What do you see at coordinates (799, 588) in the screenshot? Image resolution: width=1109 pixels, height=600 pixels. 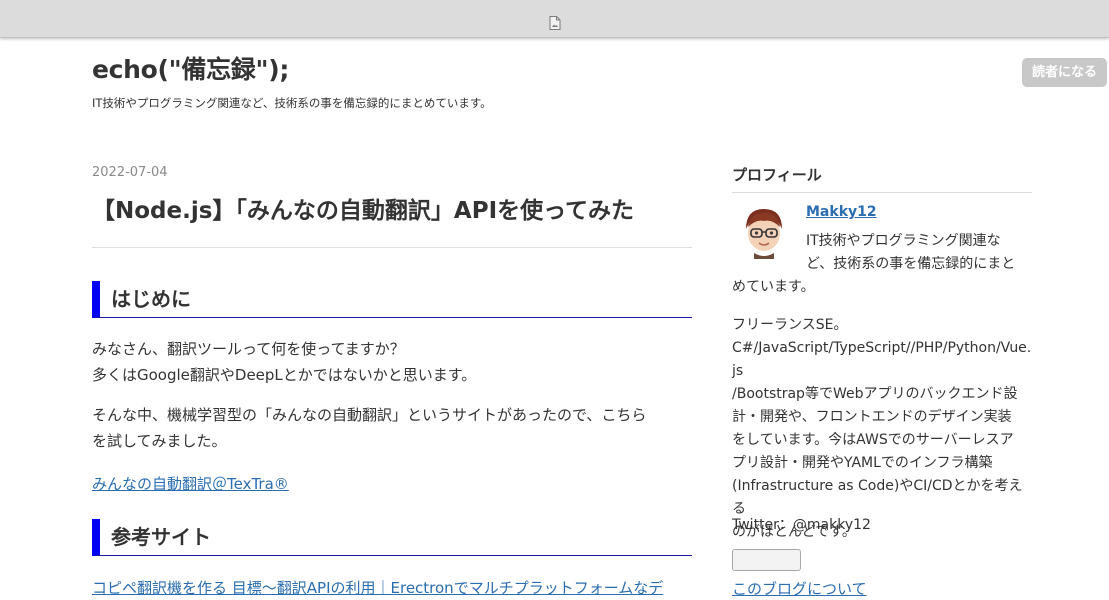 I see `about-blog-link: このブログについて` at bounding box center [799, 588].